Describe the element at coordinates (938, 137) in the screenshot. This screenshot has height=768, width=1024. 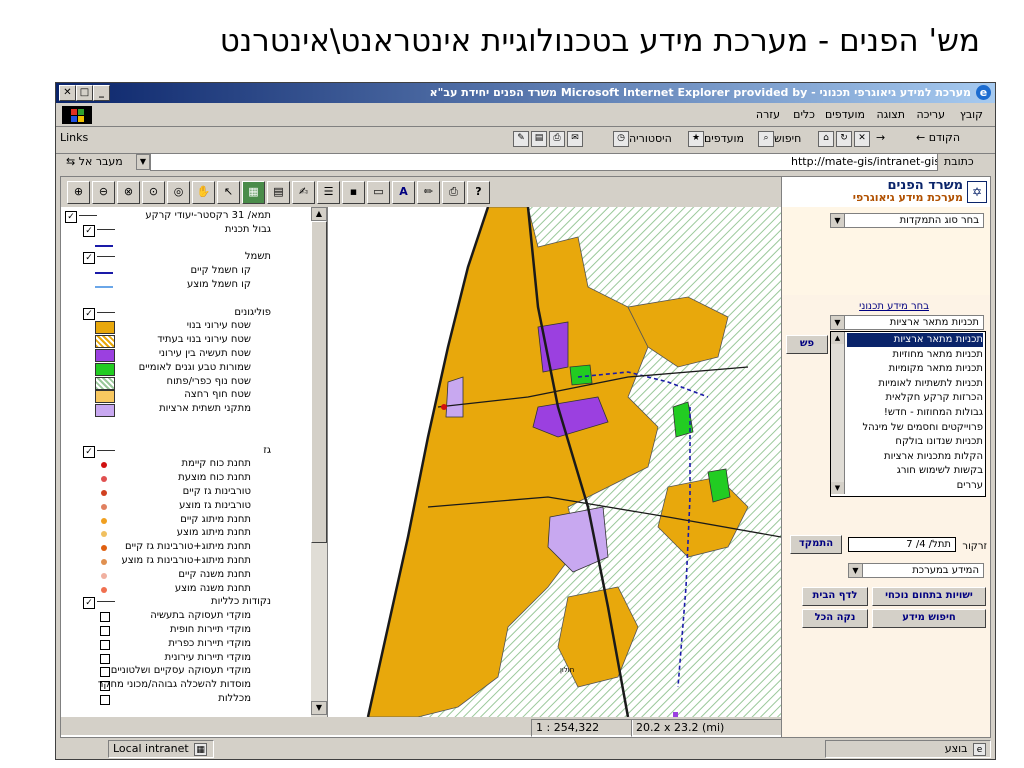
I see `back-button: ← הקודם` at that location.